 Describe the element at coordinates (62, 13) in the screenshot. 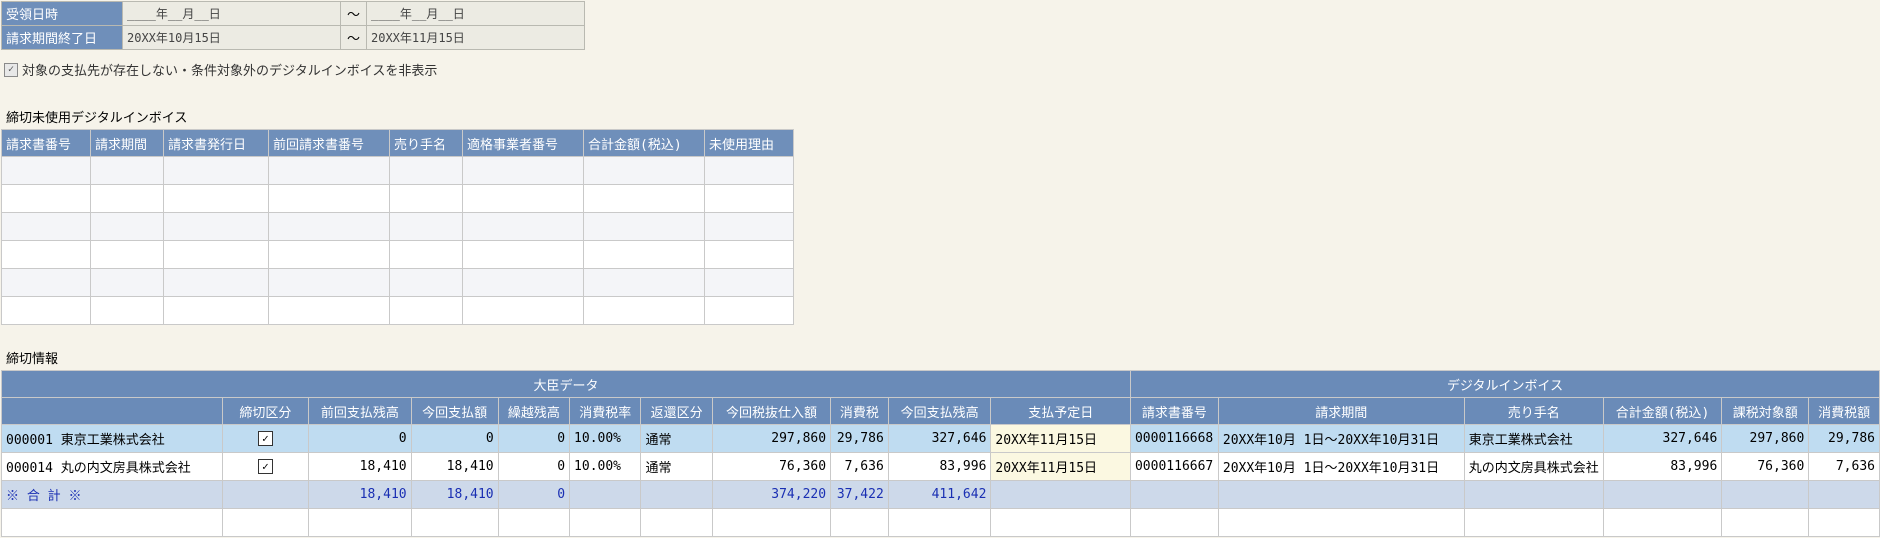

I see `received-date-label: 受領日時` at that location.